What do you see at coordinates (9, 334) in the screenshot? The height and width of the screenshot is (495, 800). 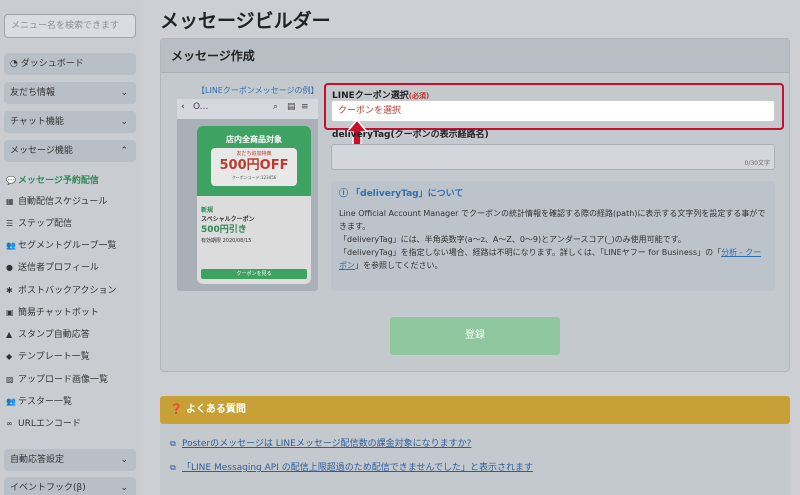 I see `stamp-icon: ▲` at bounding box center [9, 334].